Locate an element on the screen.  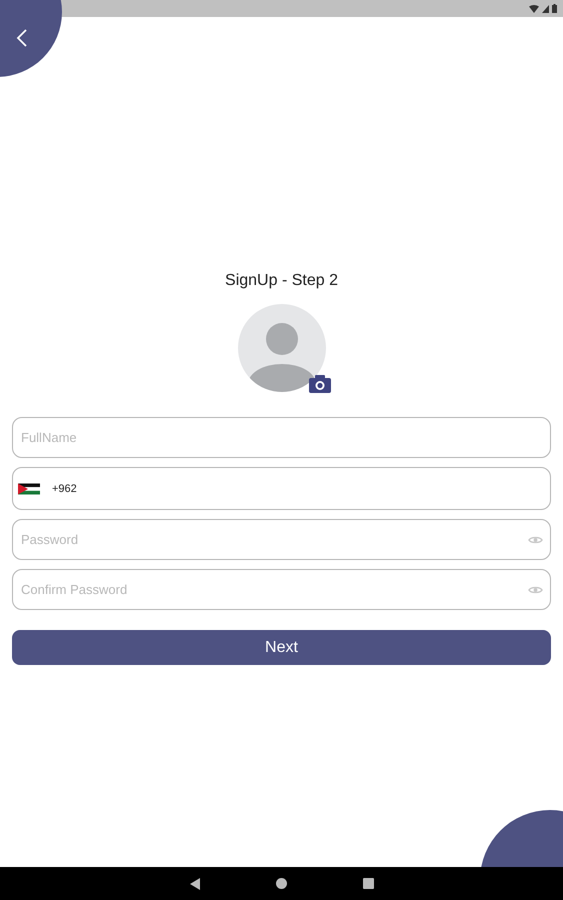
name-field: FullName is located at coordinates (281, 437).